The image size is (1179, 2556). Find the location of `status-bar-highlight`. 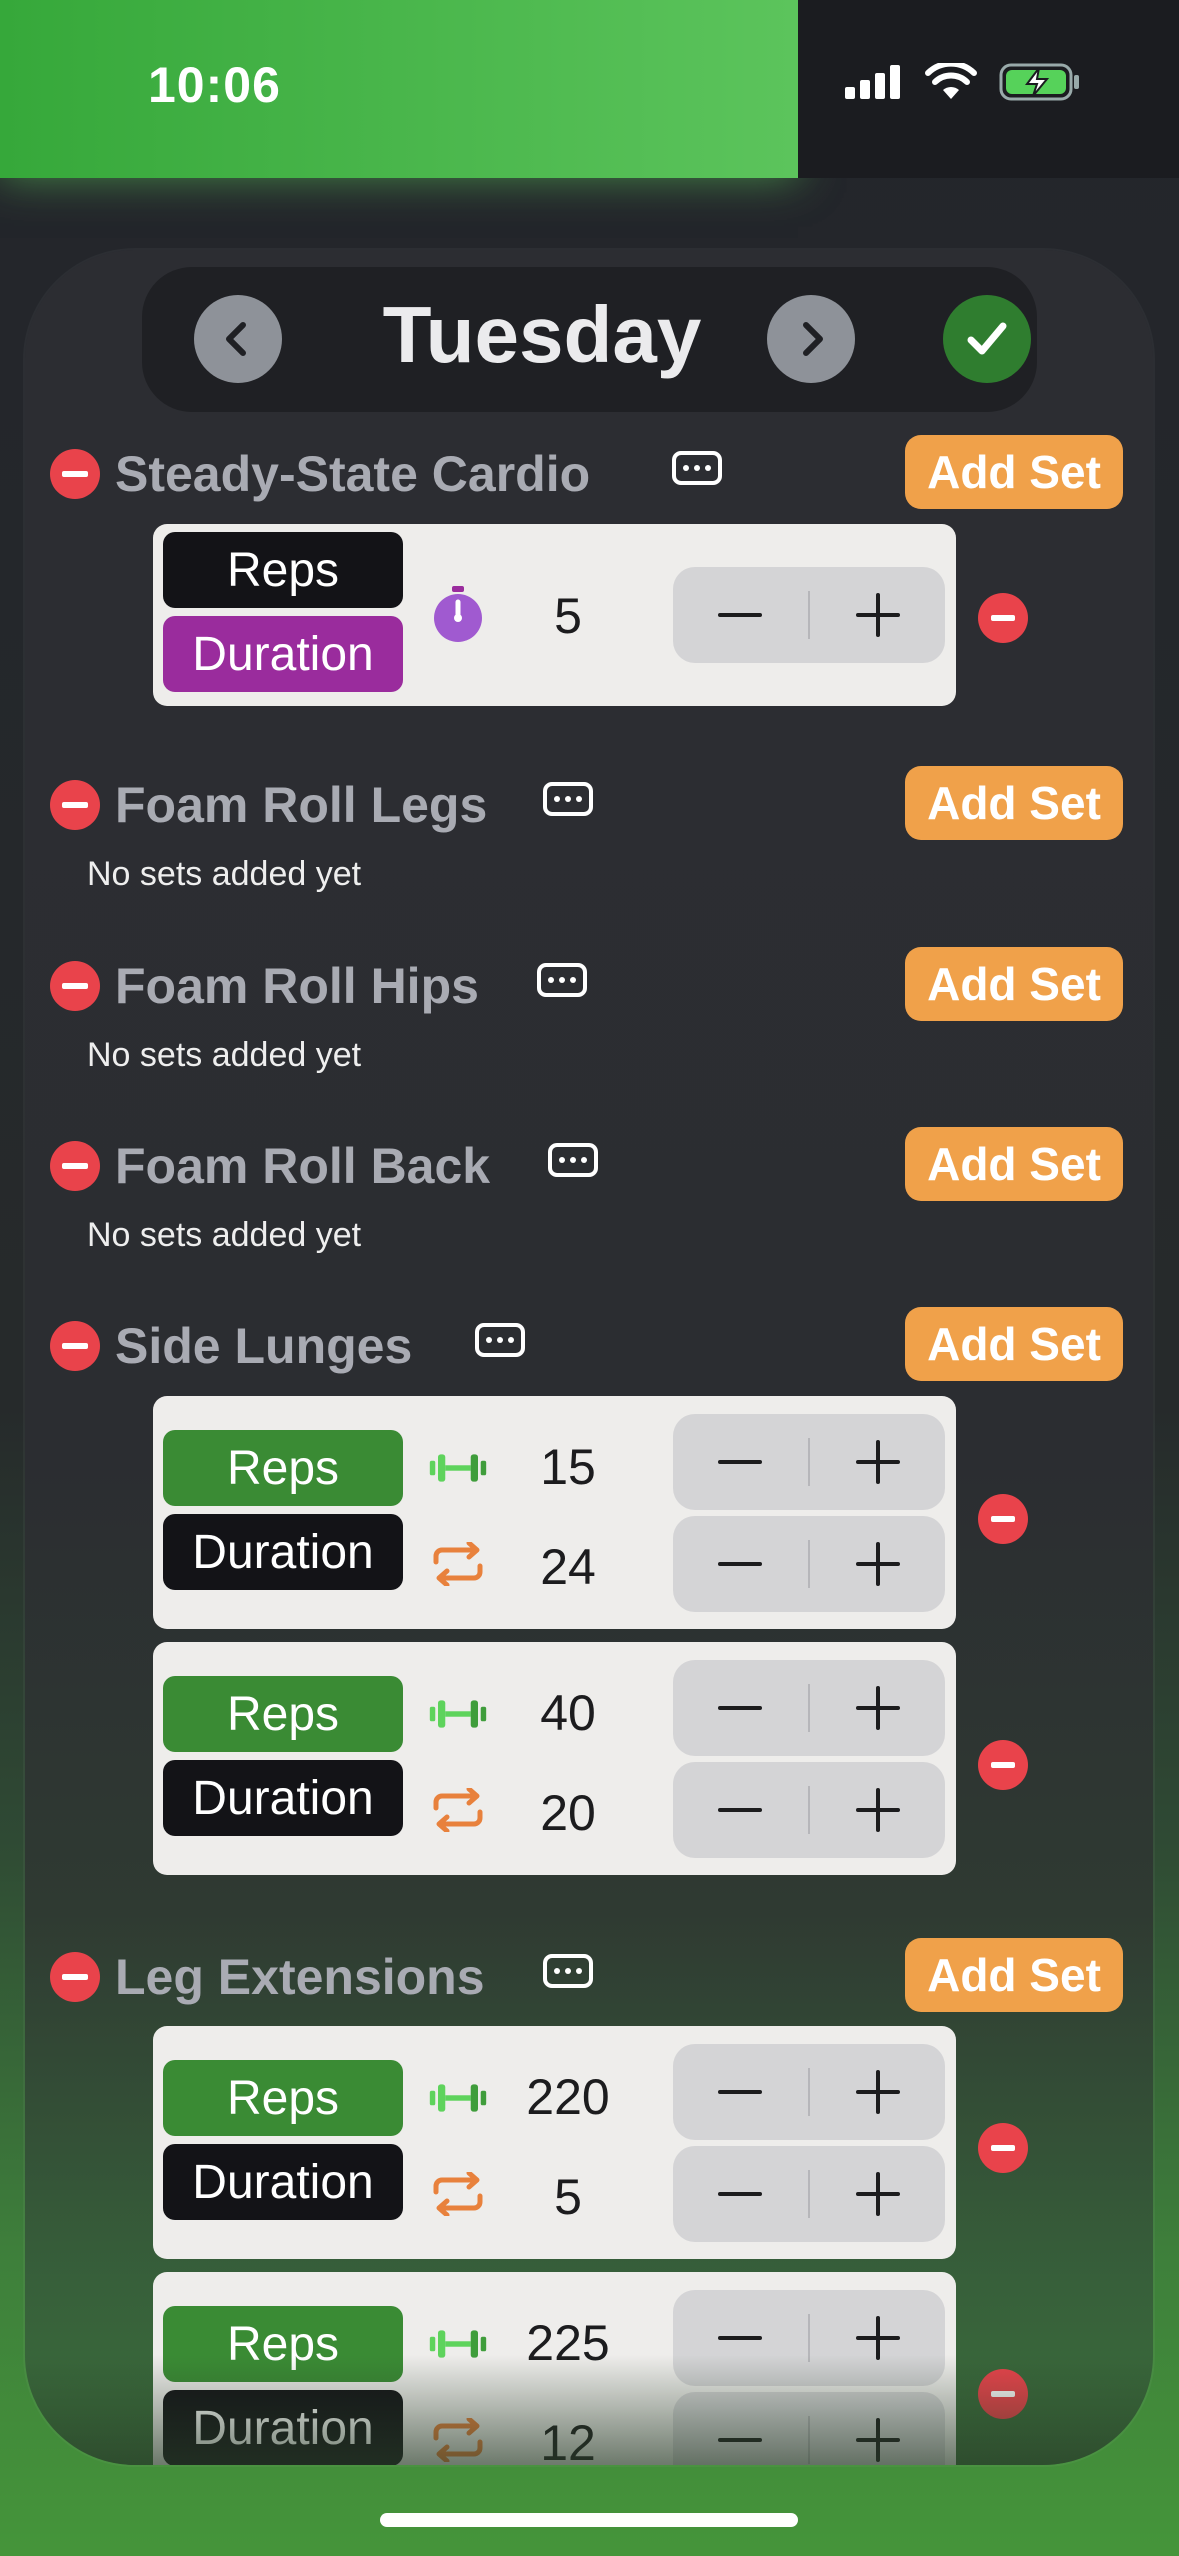

status-bar-highlight is located at coordinates (399, 89).